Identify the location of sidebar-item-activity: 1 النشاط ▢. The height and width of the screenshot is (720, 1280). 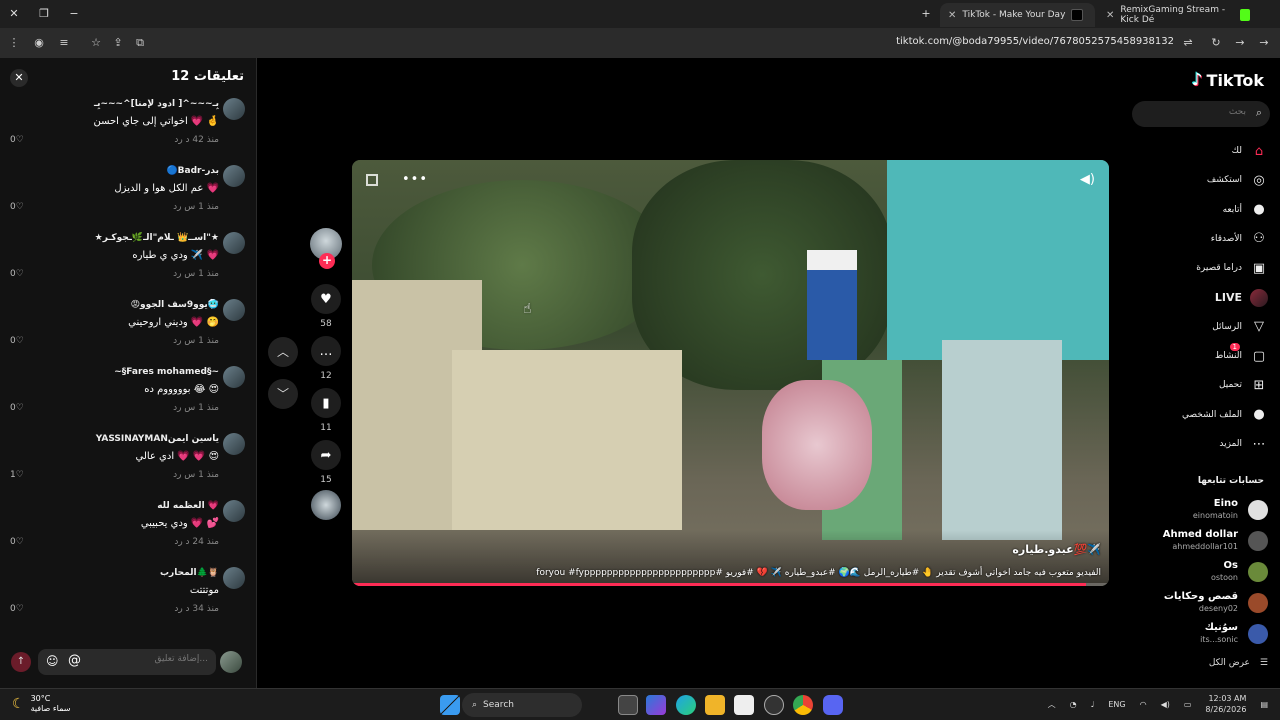
(1200, 355).